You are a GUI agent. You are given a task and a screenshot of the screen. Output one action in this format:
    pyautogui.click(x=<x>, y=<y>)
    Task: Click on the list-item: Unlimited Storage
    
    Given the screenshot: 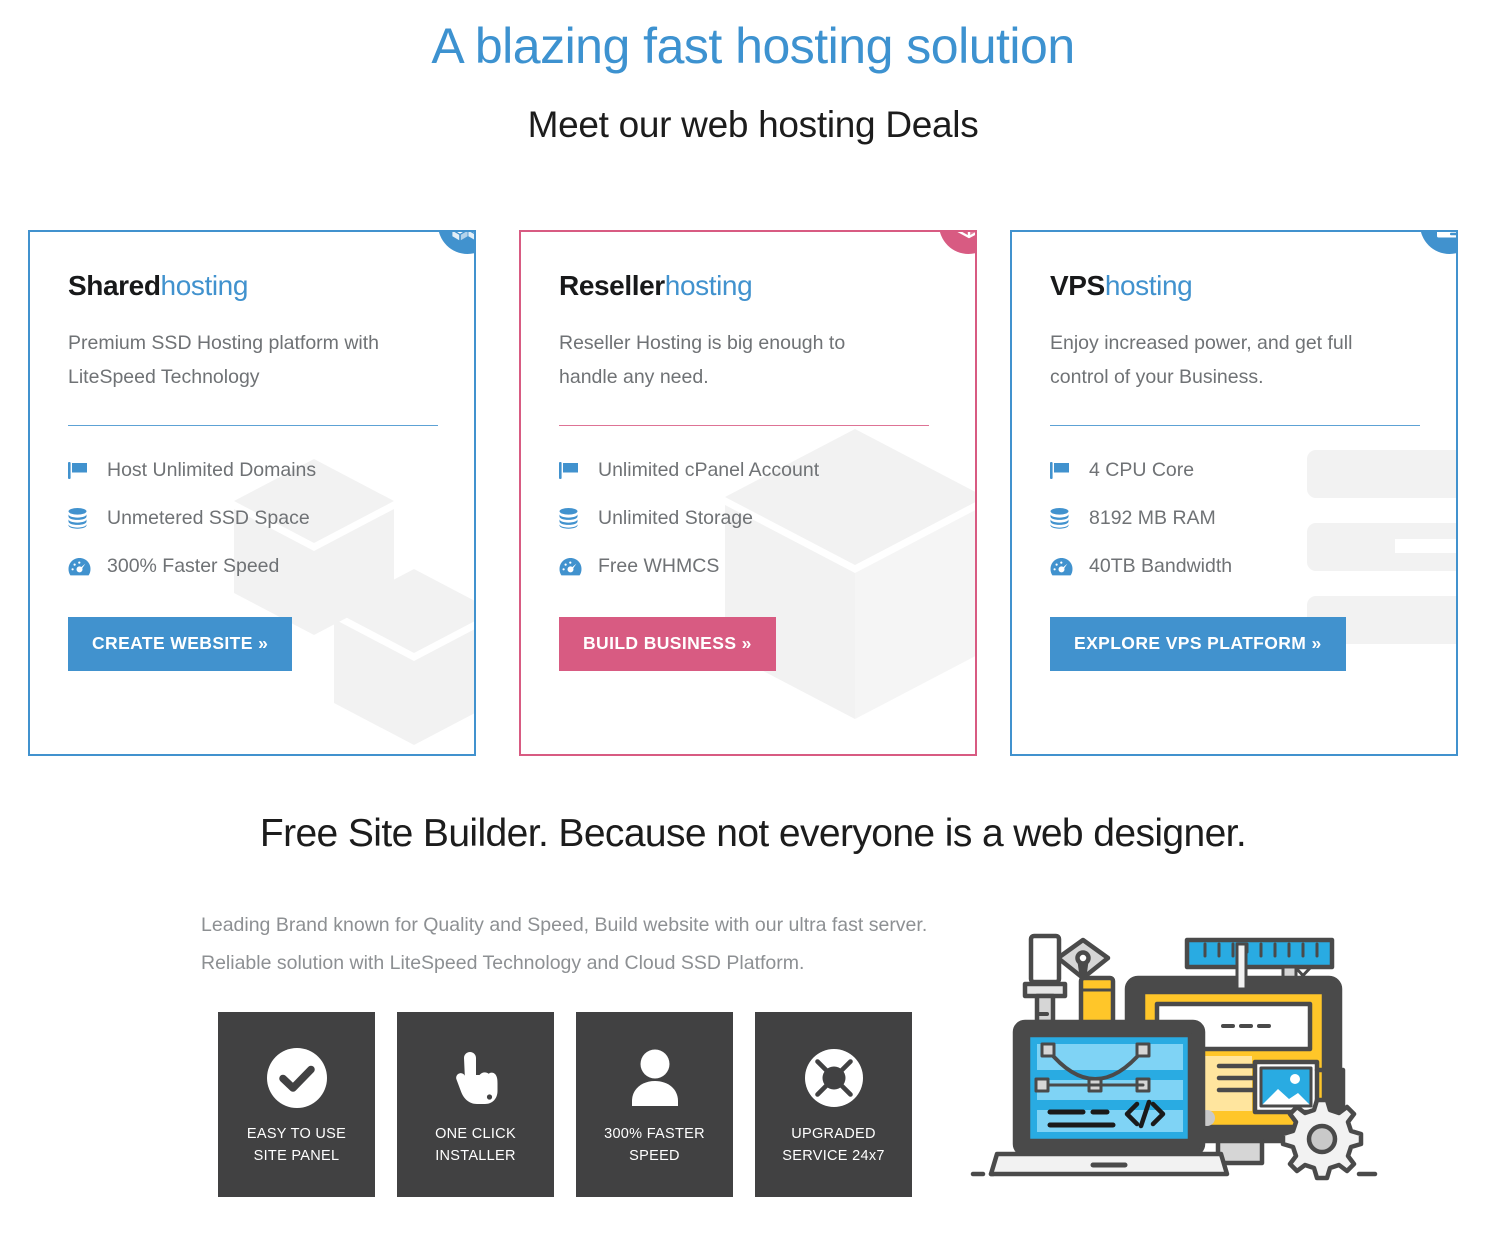 What is the action you would take?
    pyautogui.click(x=748, y=518)
    